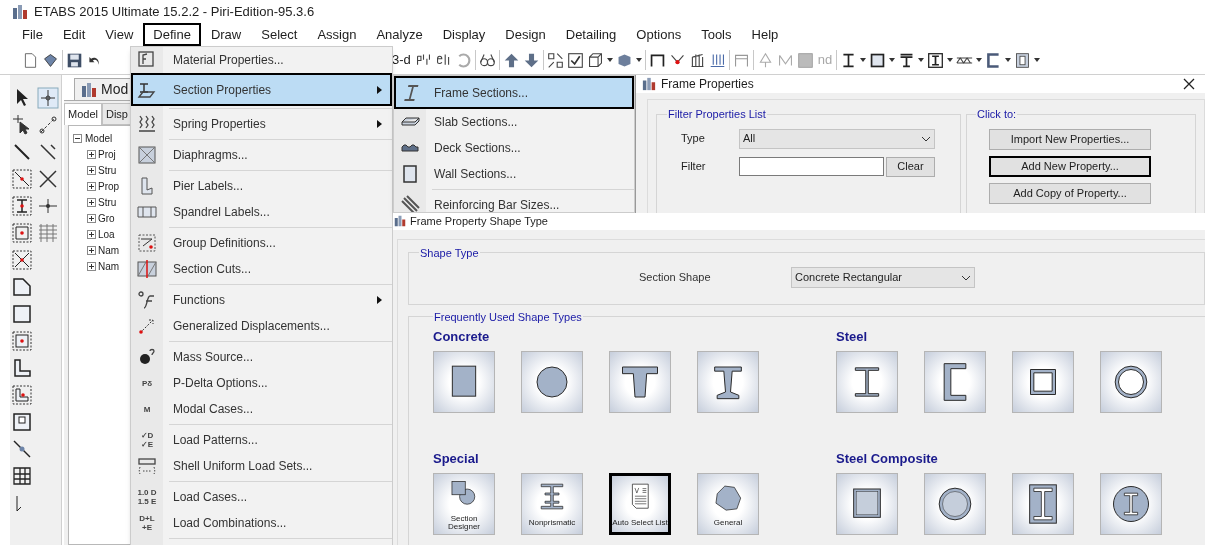 This screenshot has width=1205, height=545. What do you see at coordinates (765, 34) in the screenshot?
I see `menu-item: Help` at bounding box center [765, 34].